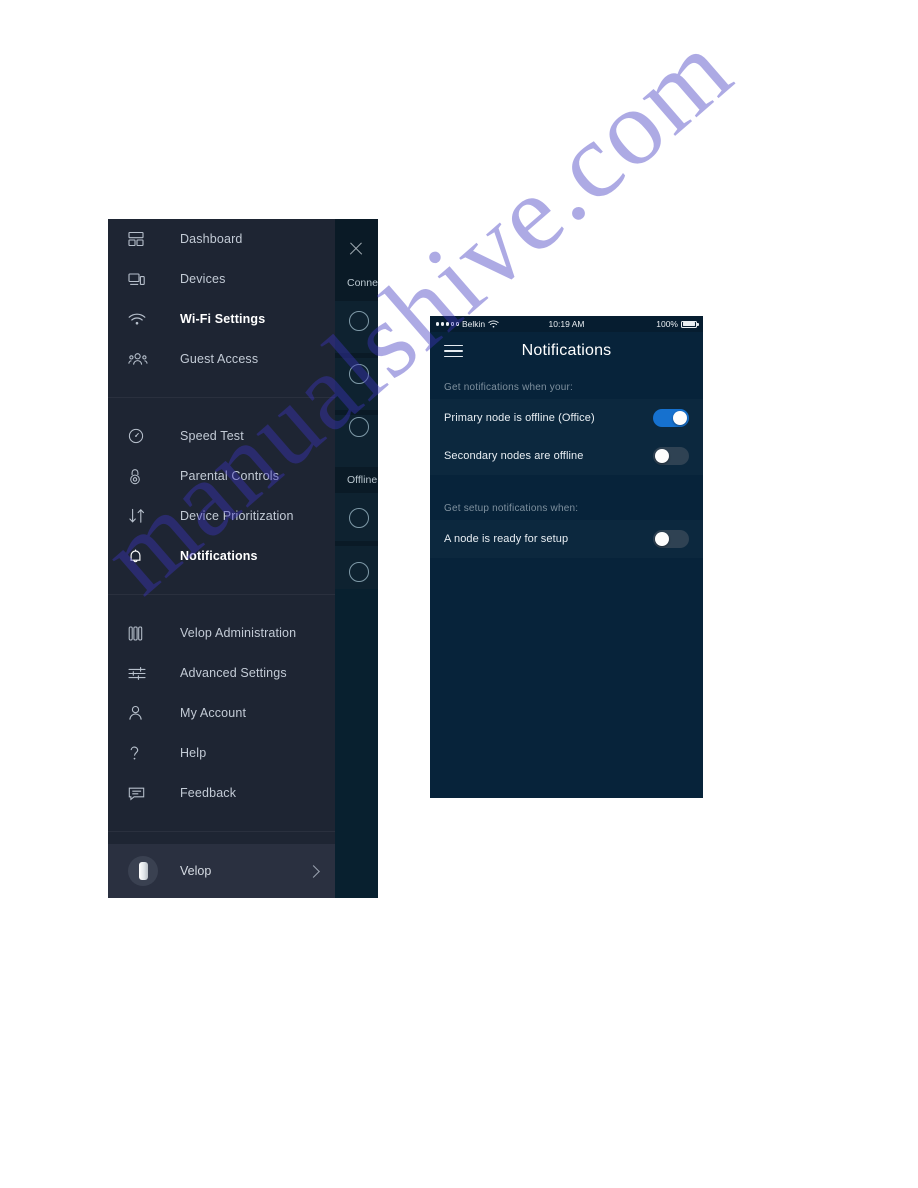 Image resolution: width=918 pixels, height=1188 pixels. I want to click on battery-full-icon, so click(690, 324).